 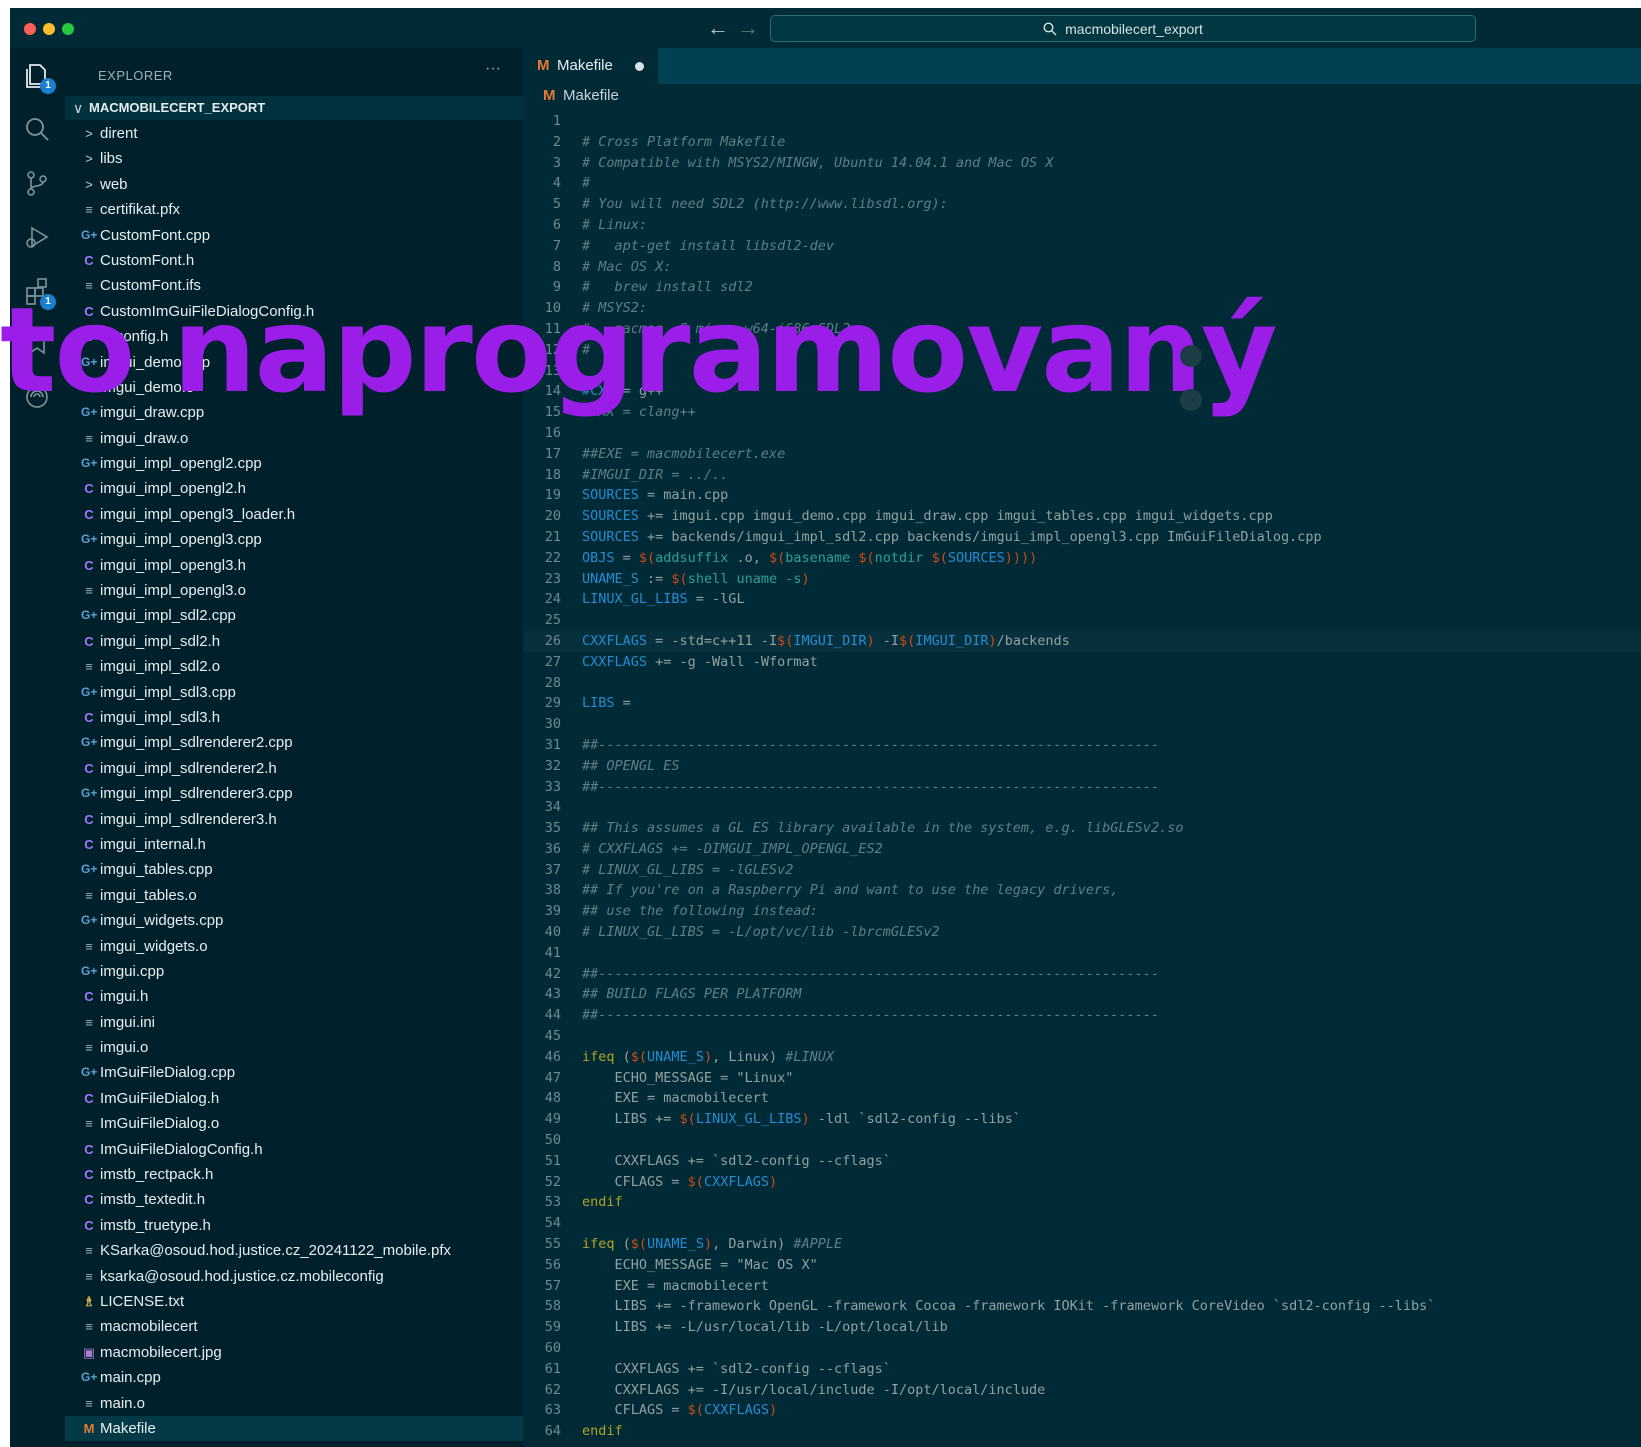 I want to click on file-item: Cimgui.h, so click(x=294, y=996).